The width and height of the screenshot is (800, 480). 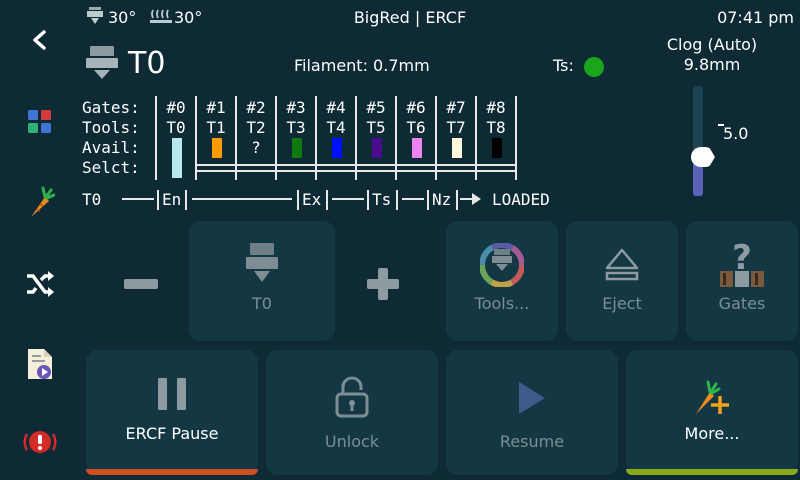 What do you see at coordinates (256, 107) in the screenshot?
I see `gate-2: #2` at bounding box center [256, 107].